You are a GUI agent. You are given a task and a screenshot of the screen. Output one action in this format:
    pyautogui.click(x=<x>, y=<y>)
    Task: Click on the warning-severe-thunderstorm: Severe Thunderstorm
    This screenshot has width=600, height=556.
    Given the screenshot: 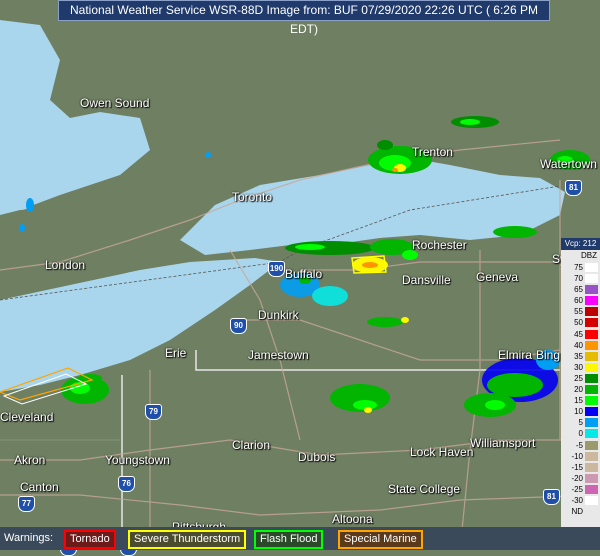 What is the action you would take?
    pyautogui.click(x=187, y=539)
    